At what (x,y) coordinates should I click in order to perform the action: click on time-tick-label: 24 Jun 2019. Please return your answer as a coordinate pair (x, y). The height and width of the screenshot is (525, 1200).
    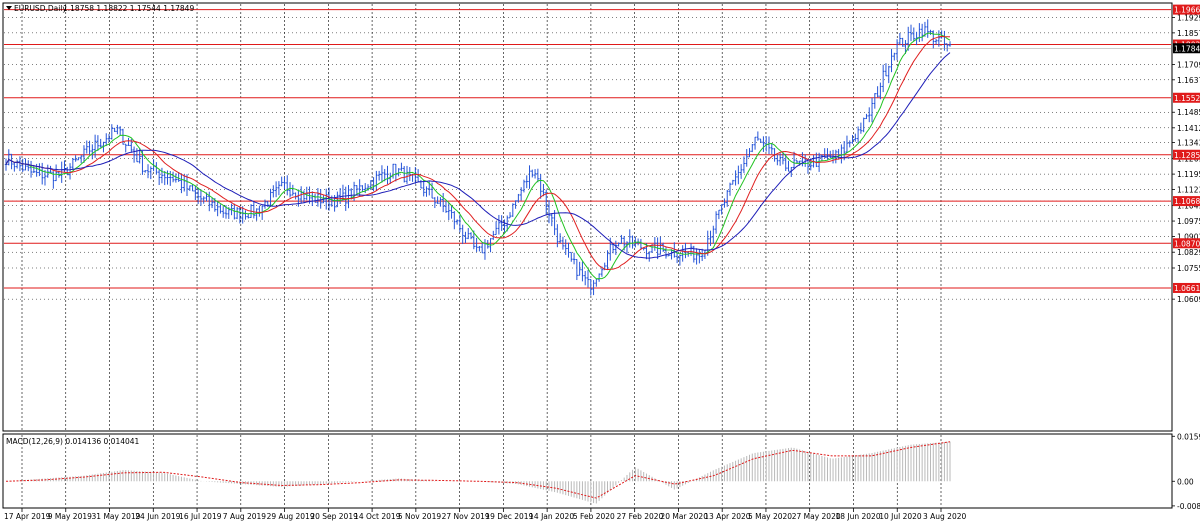
    Looking at the image, I should click on (157, 516).